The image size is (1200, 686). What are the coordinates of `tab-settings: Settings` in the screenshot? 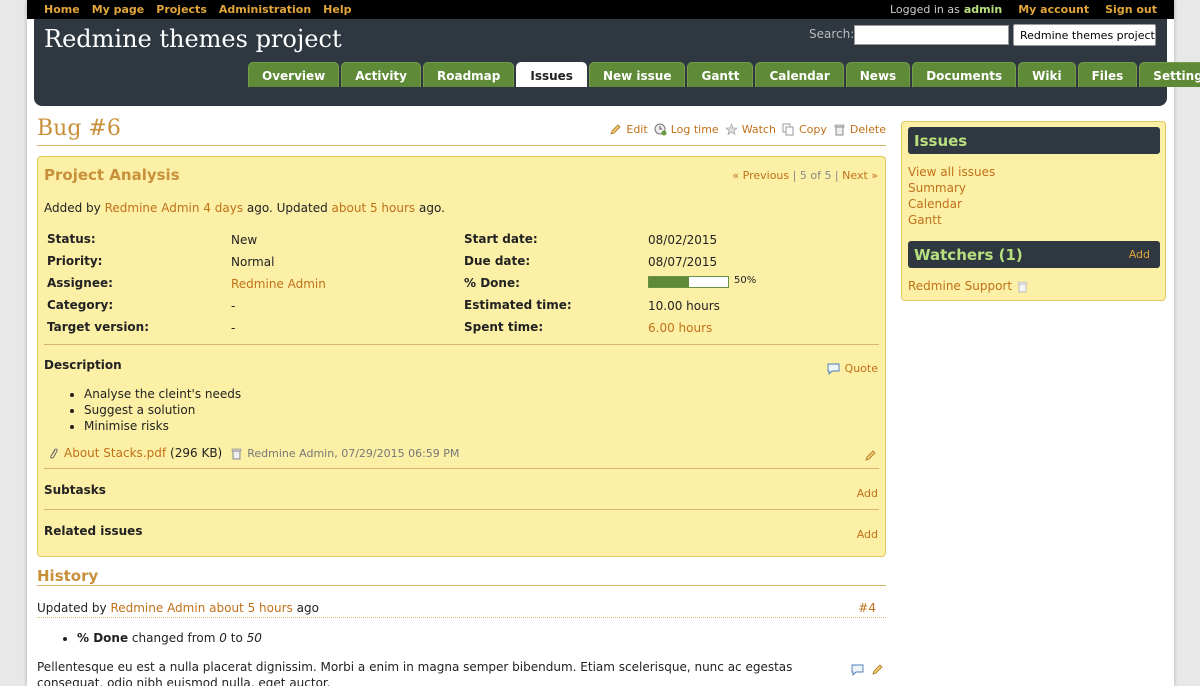 It's located at (1169, 74).